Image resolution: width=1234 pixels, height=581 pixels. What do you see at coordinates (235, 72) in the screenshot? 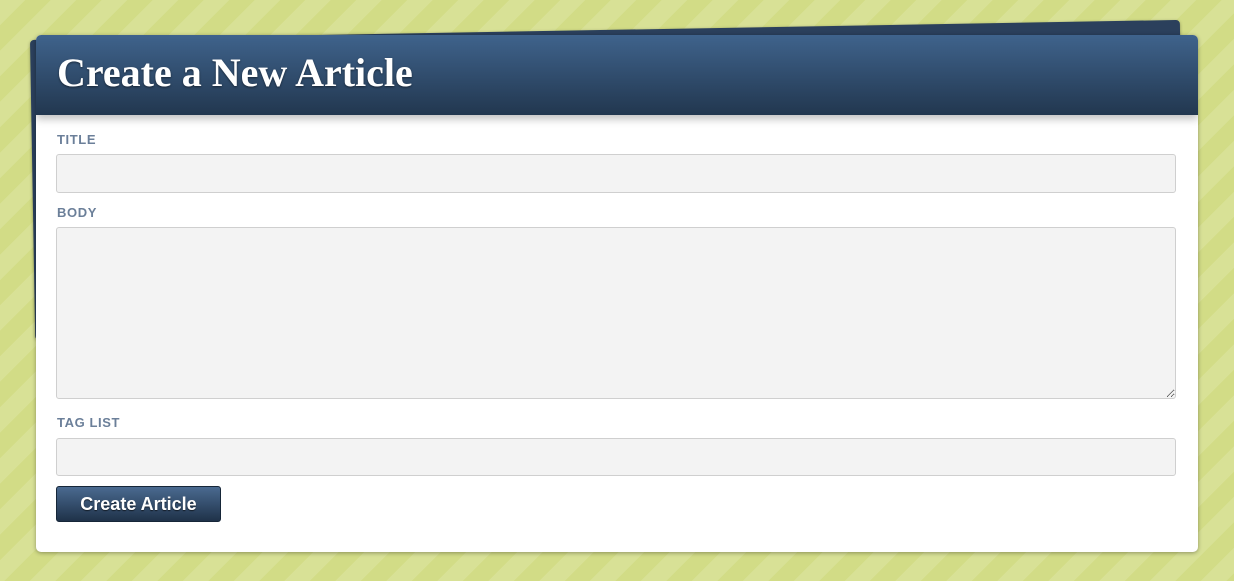
I see `page-title: Create a New Article` at bounding box center [235, 72].